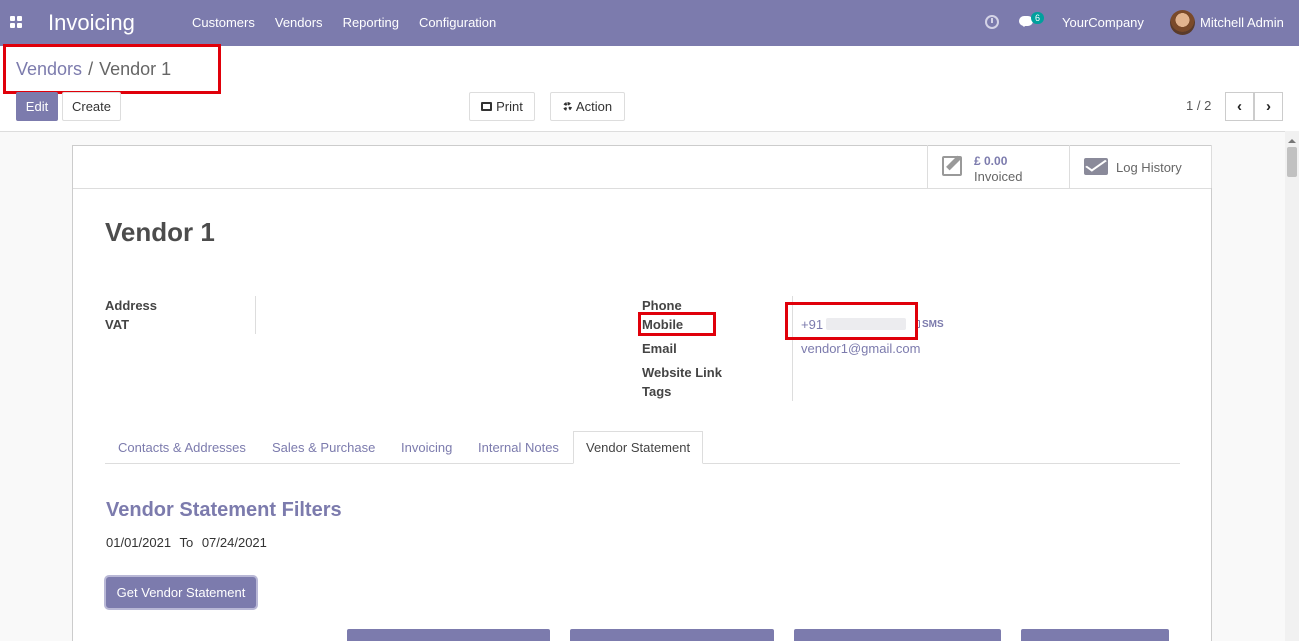 This screenshot has width=1299, height=641. What do you see at coordinates (1095, 635) in the screenshot?
I see `send-whatsapp-button-partial` at bounding box center [1095, 635].